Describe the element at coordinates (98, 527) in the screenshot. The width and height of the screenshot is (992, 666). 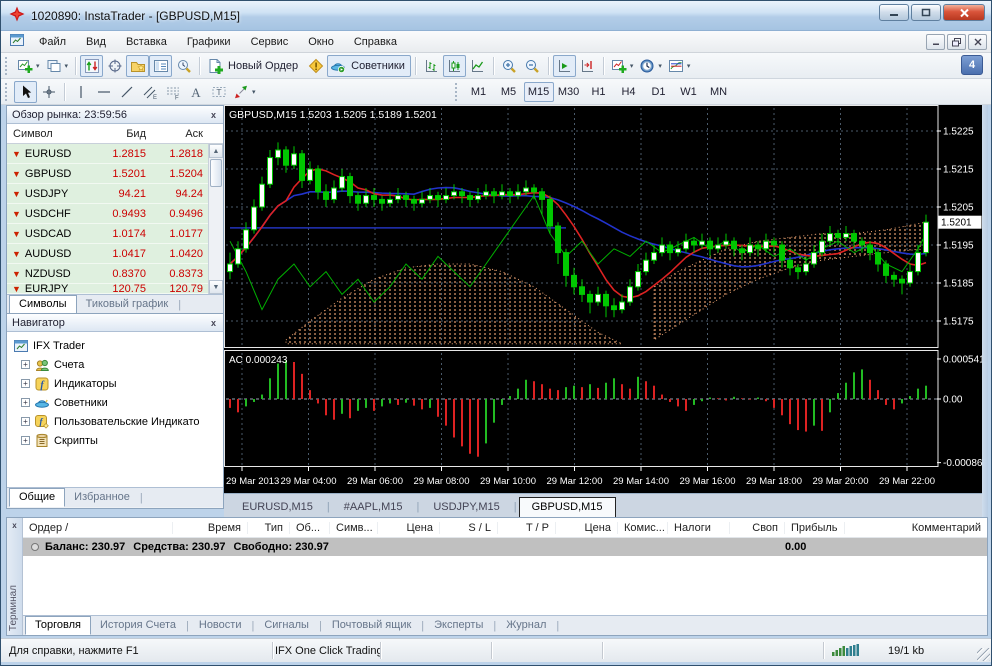
I see `terminal-column-Ордер /: Ордер /` at that location.